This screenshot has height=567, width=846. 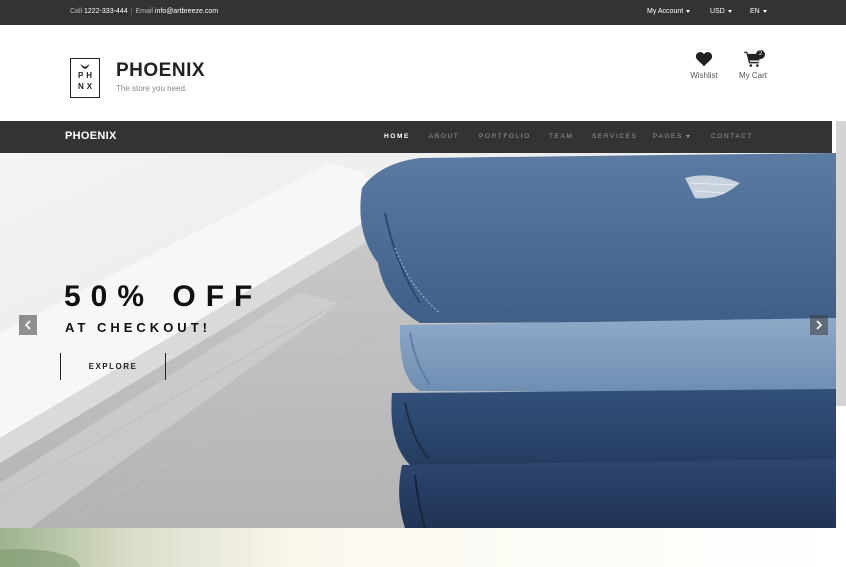 What do you see at coordinates (505, 136) in the screenshot?
I see `nav-item-portfolio: PORTFOLIO` at bounding box center [505, 136].